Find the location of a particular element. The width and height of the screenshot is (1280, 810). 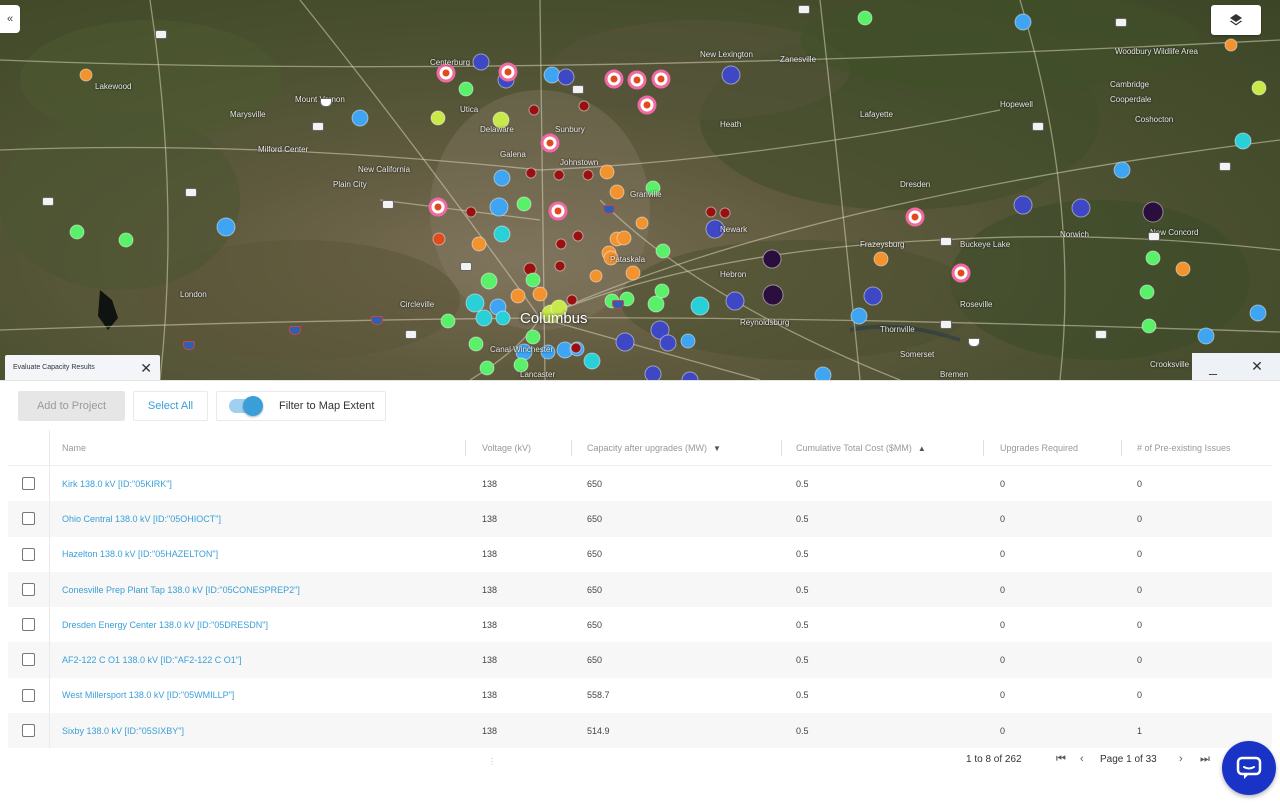

map-place-label: Zanesville is located at coordinates (798, 59).